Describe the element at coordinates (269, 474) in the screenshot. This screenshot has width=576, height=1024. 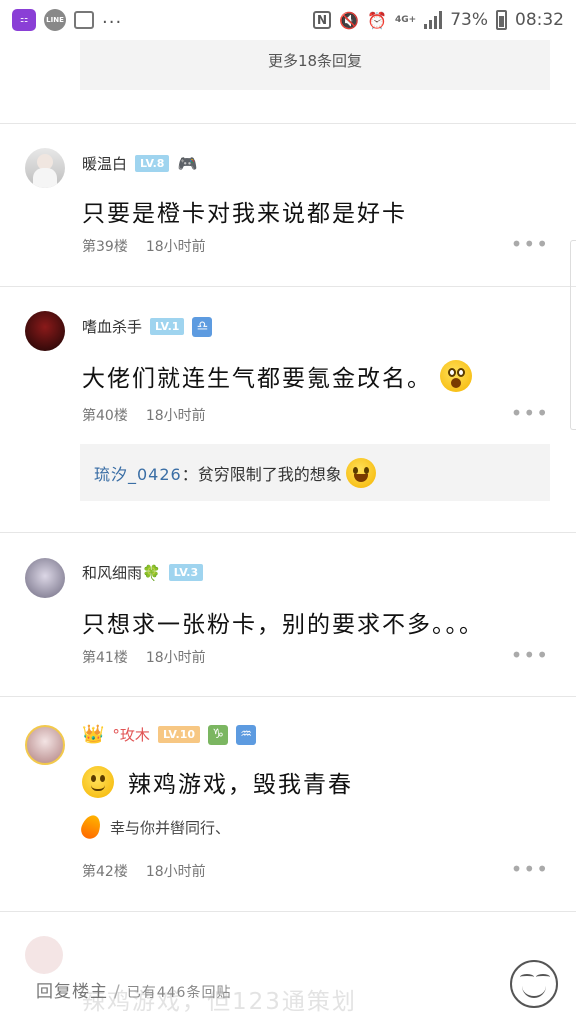
I see `reply-text: 贫穷限制了我的想象` at that location.